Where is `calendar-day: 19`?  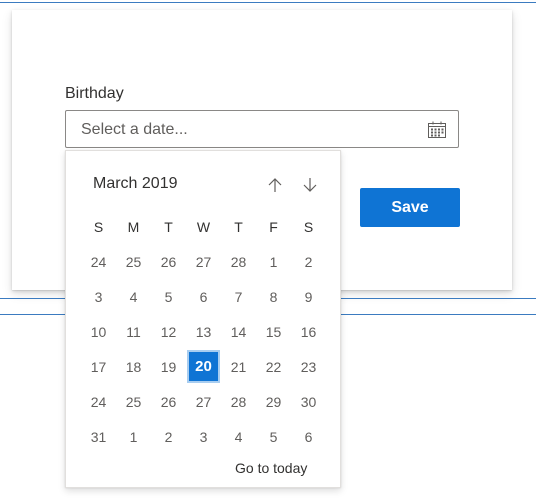 calendar-day: 19 is located at coordinates (168, 366).